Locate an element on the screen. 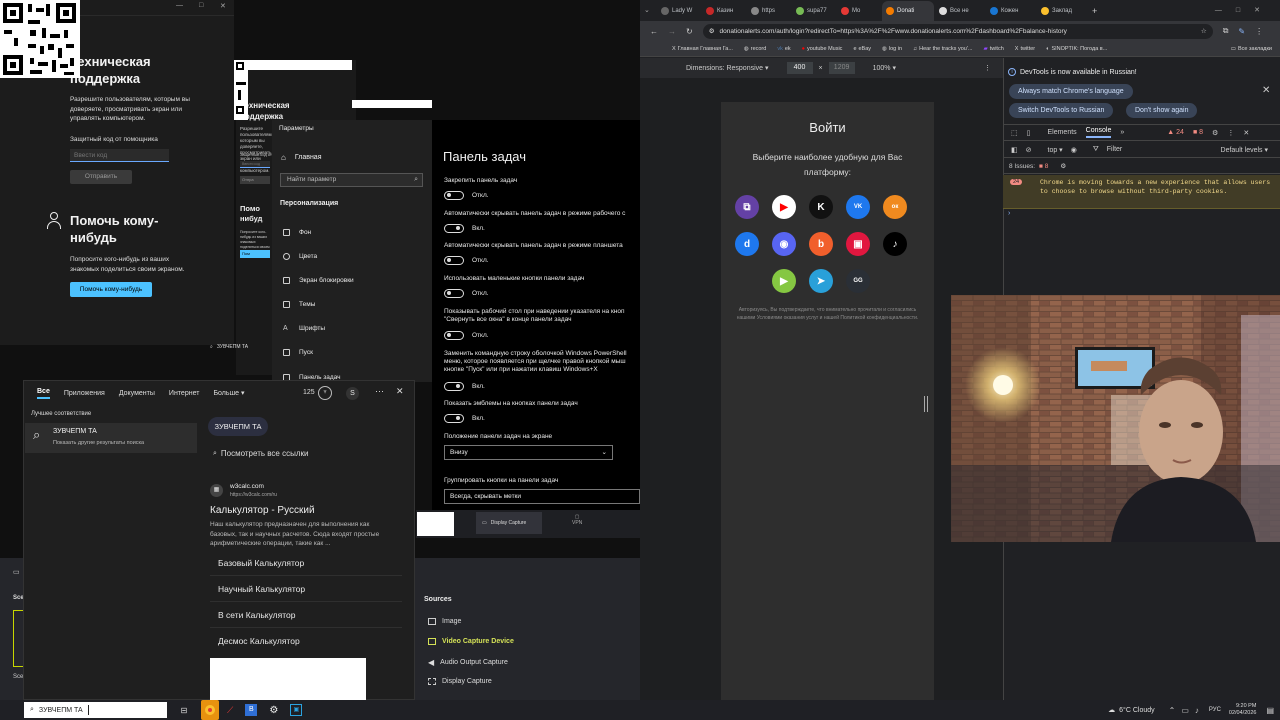  tab-5: Mo is located at coordinates (859, 11).